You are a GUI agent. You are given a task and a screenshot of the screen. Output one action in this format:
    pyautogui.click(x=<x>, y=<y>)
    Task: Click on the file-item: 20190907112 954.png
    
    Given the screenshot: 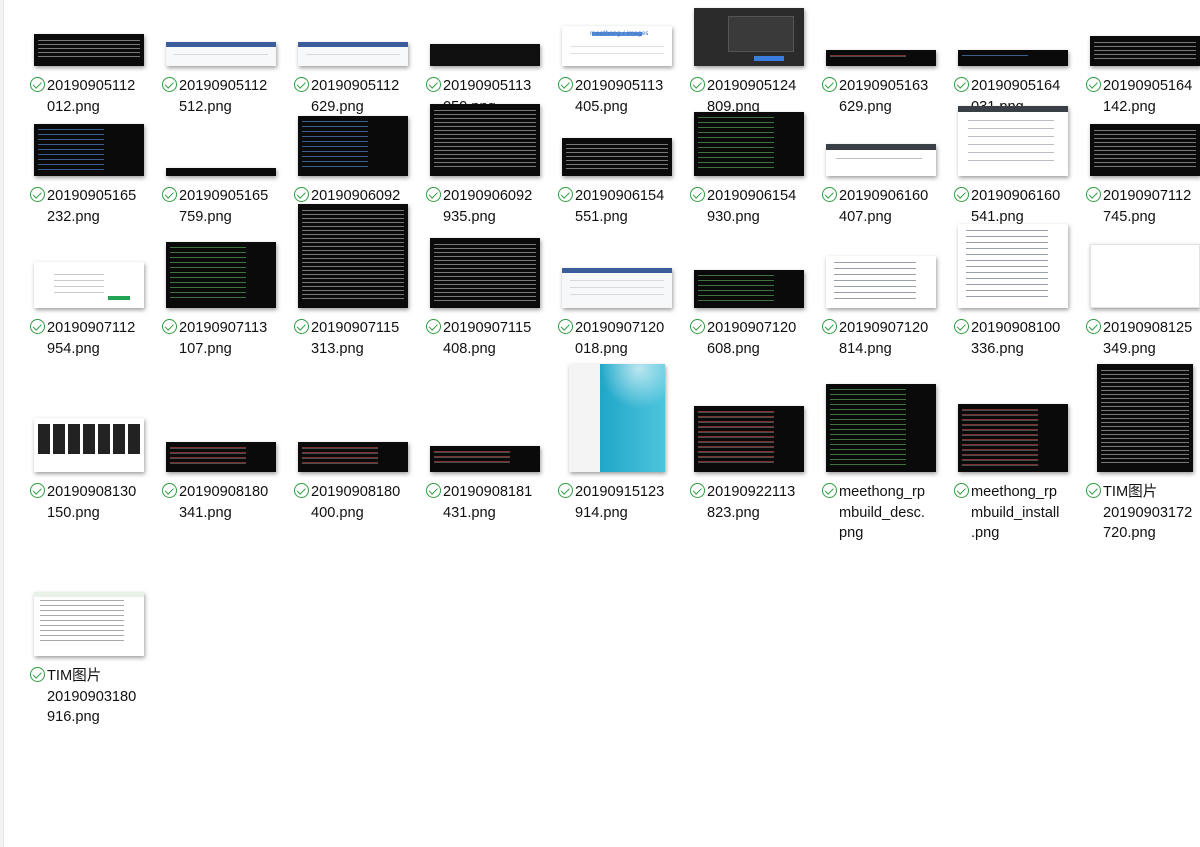 What is the action you would take?
    pyautogui.click(x=94, y=332)
    